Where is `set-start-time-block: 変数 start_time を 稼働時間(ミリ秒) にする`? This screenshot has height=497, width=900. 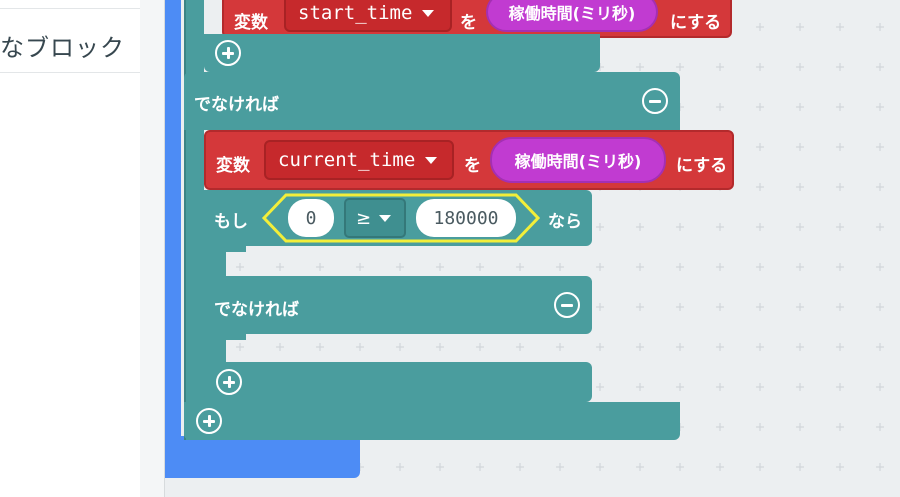 set-start-time-block: 変数 start_time を 稼働時間(ミリ秒) にする is located at coordinates (477, 19).